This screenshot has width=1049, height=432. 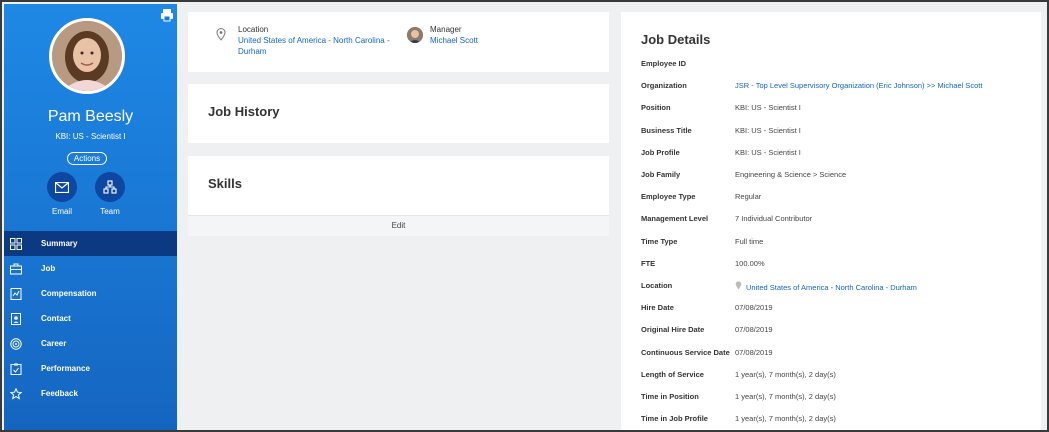 What do you see at coordinates (841, 310) in the screenshot?
I see `job-detail-row: Hire Date 07/08/2019` at bounding box center [841, 310].